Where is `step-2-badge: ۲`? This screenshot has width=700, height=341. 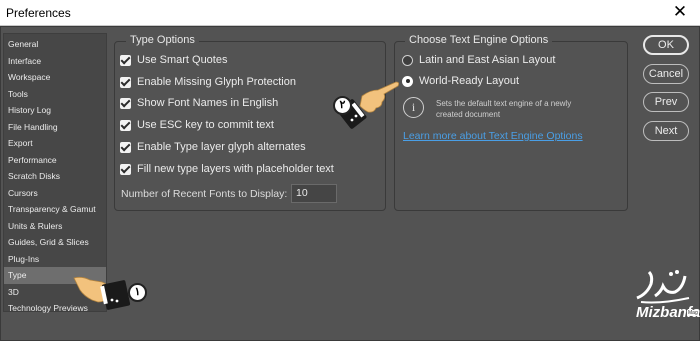
step-2-badge: ۲ is located at coordinates (342, 105).